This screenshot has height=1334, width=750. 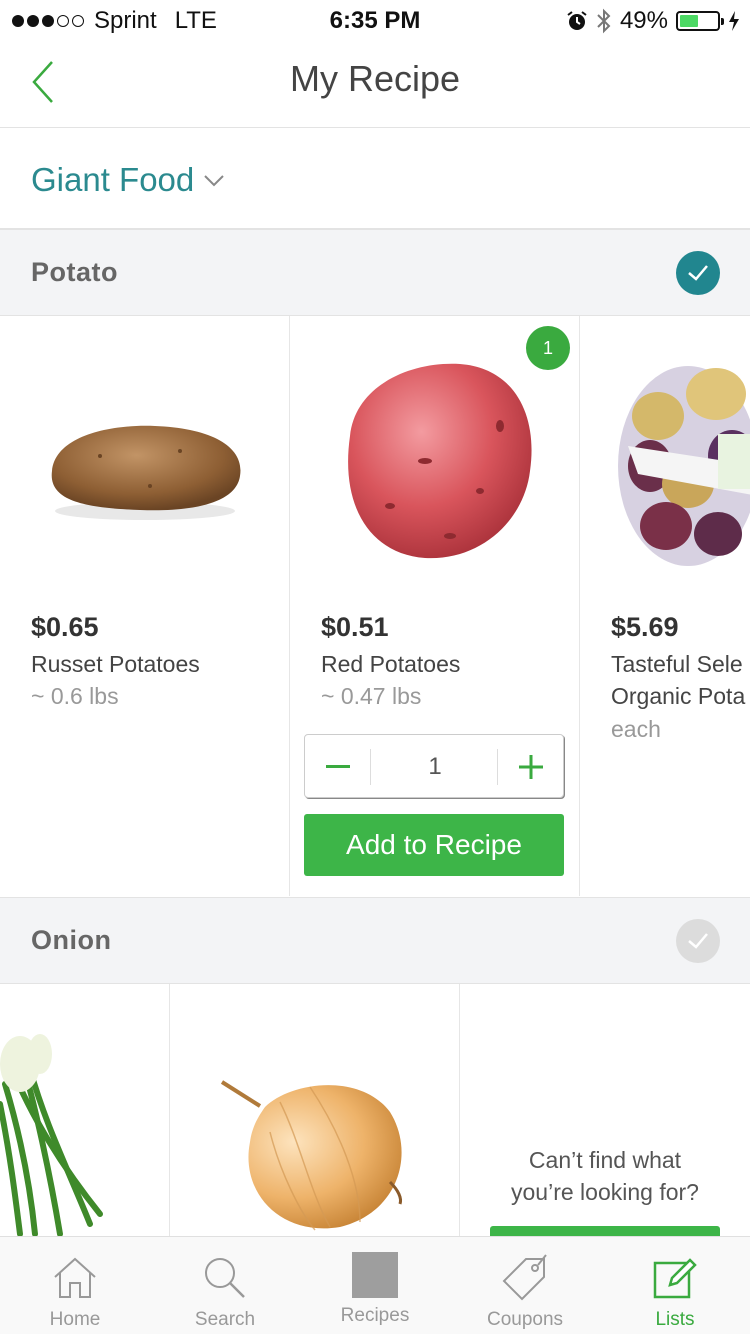 I want to click on cant-find-text-line2: you’re looking for?, so click(x=605, y=1192).